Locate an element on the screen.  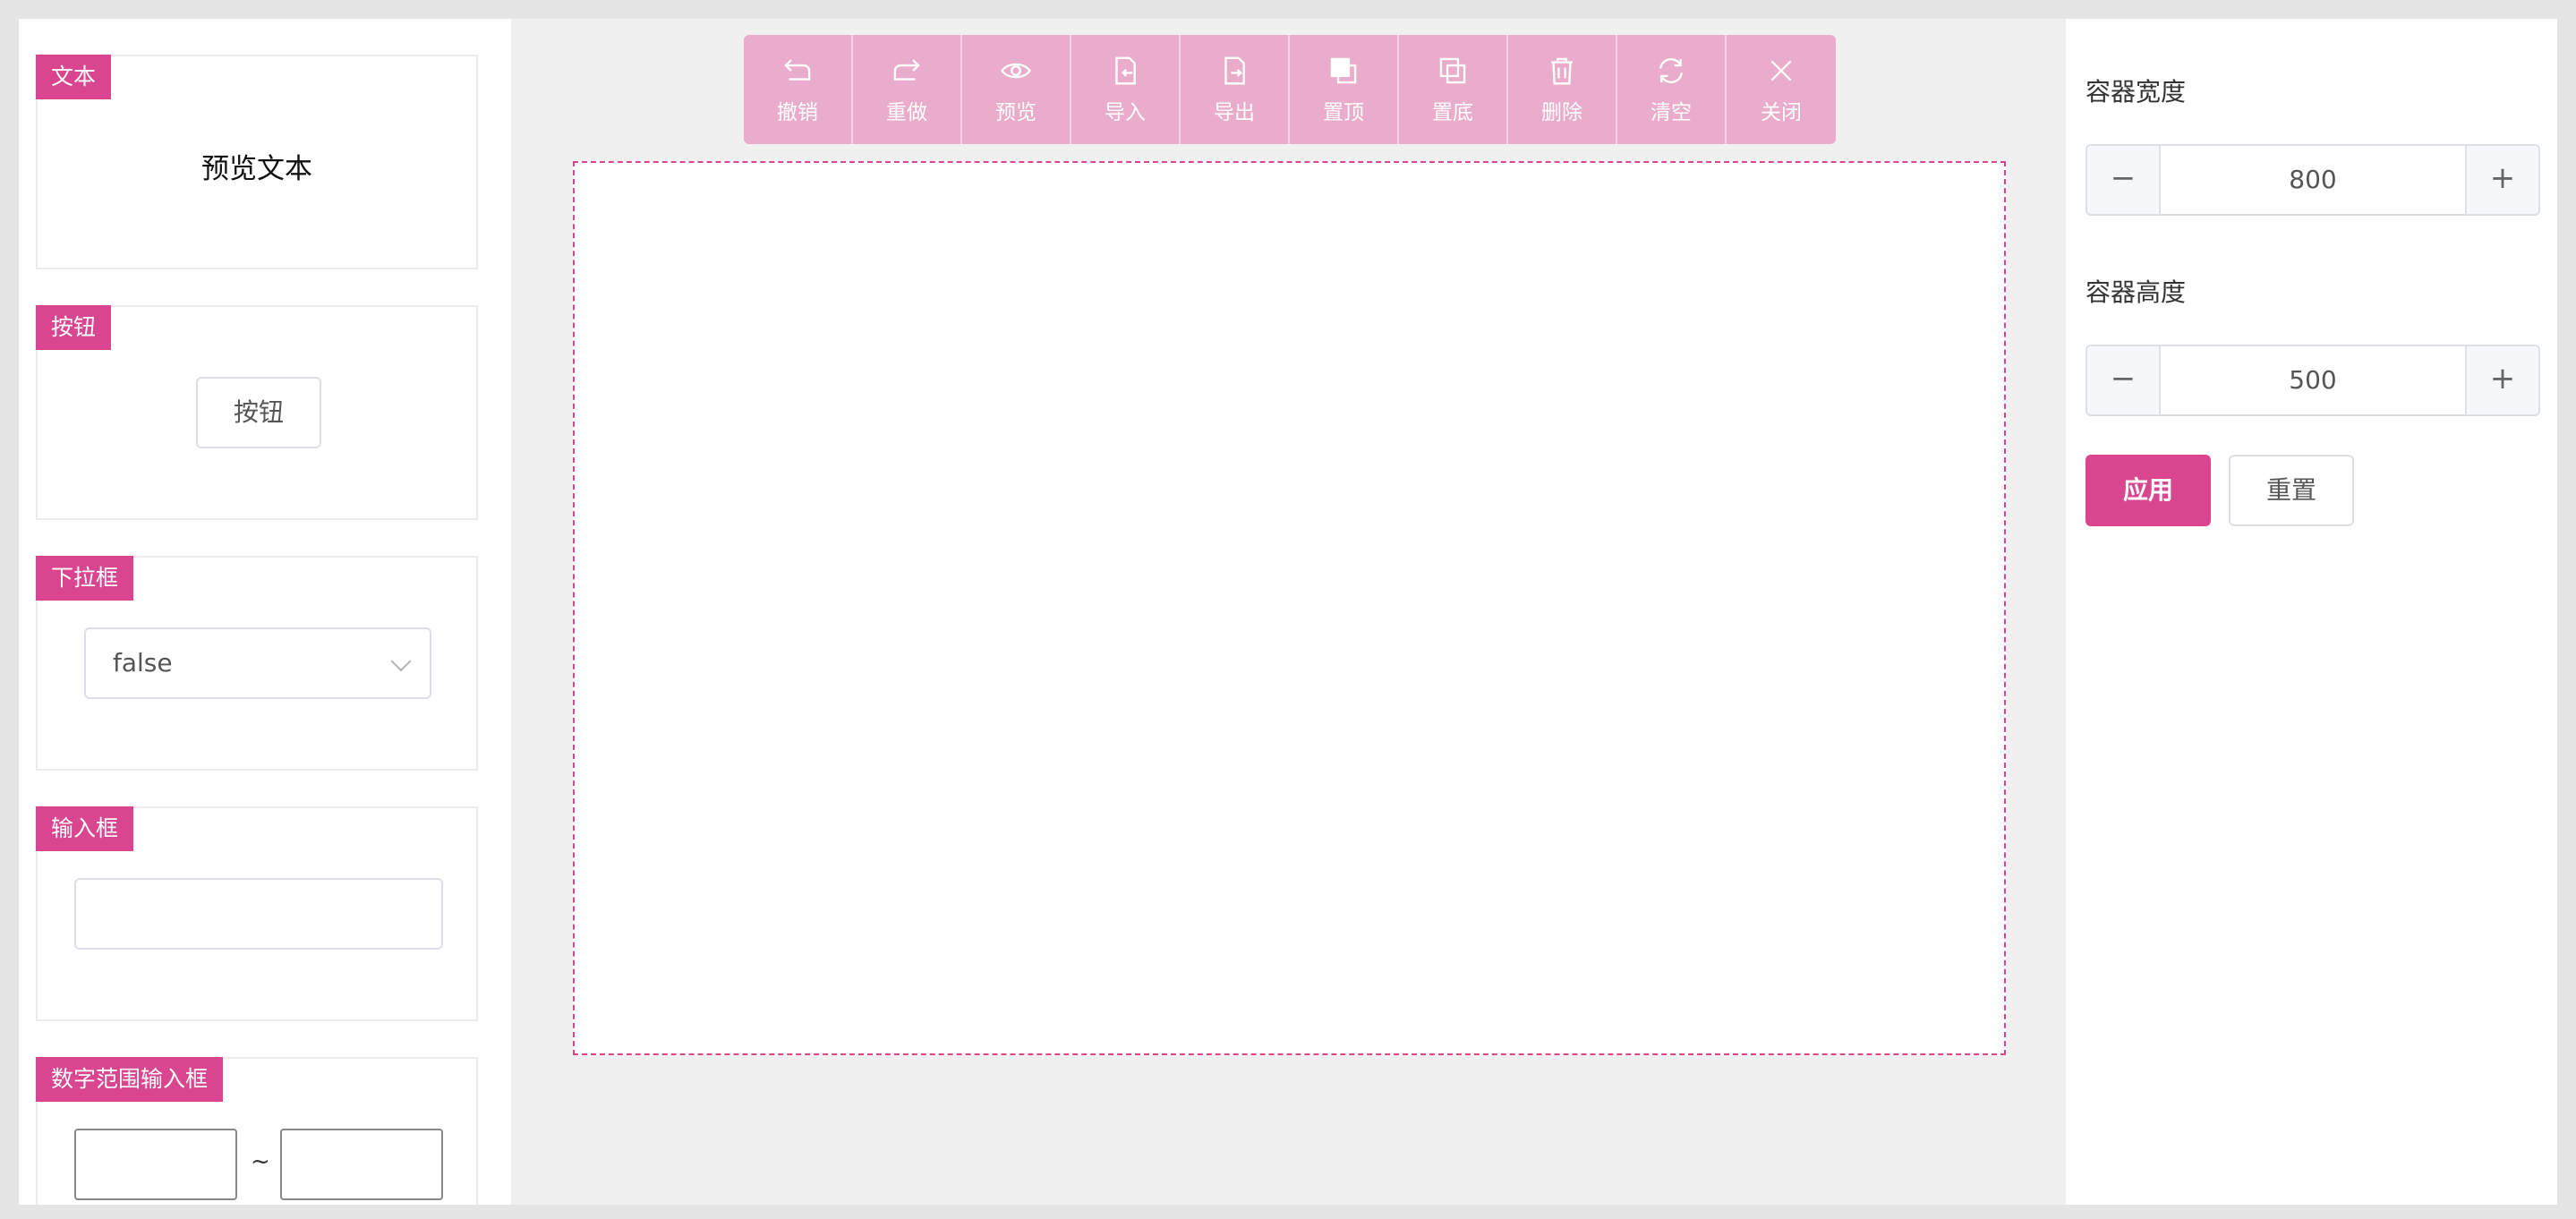
component-tag: 输入框 is located at coordinates (85, 828).